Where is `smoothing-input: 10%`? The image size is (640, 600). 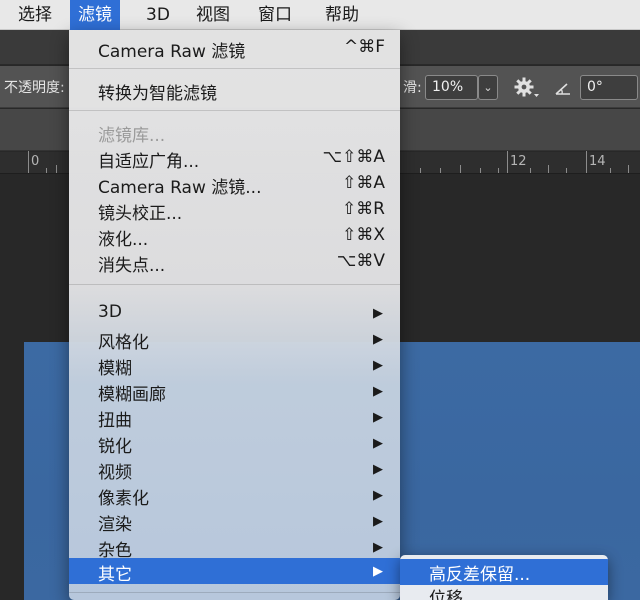
smoothing-input: 10% is located at coordinates (451, 87).